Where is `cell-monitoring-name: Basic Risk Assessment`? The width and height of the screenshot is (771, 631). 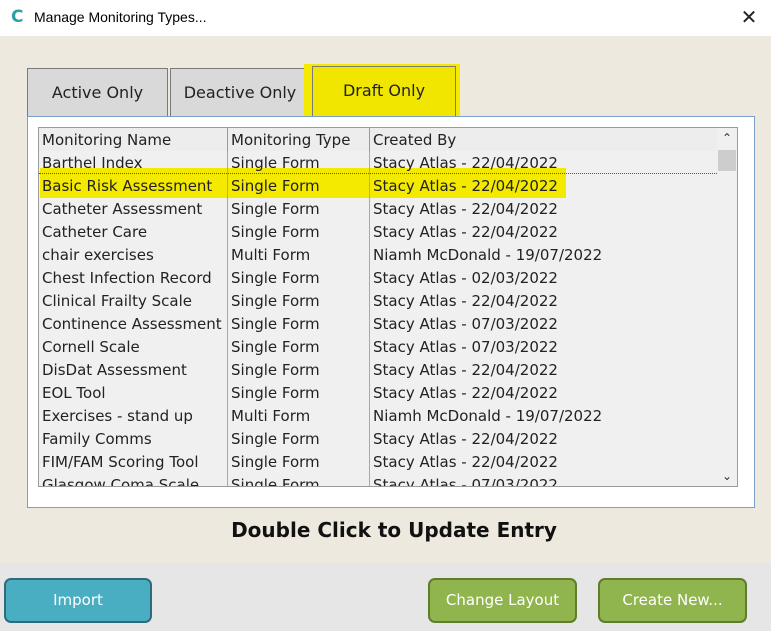
cell-monitoring-name: Basic Risk Assessment is located at coordinates (133, 185).